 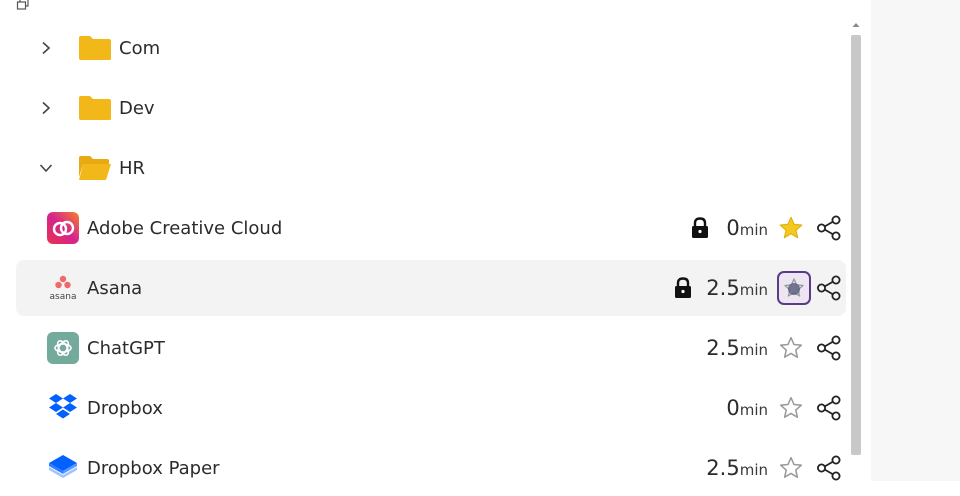 What do you see at coordinates (431, 108) in the screenshot?
I see `folder-row-dev: Dev` at bounding box center [431, 108].